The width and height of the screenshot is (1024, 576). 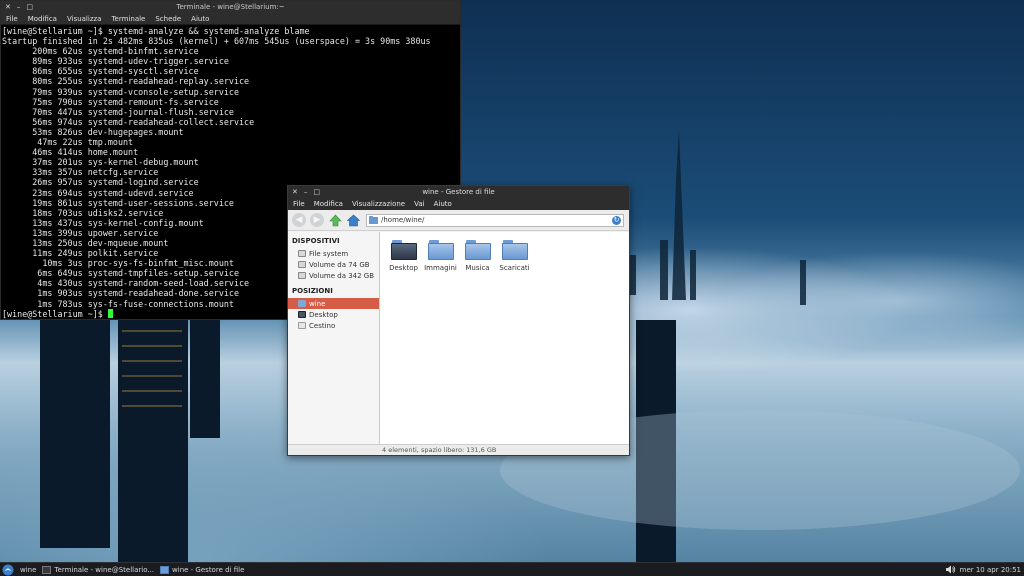 I want to click on sidebar-item-volume-74gb: Volume da 74 GB, so click(x=333, y=264).